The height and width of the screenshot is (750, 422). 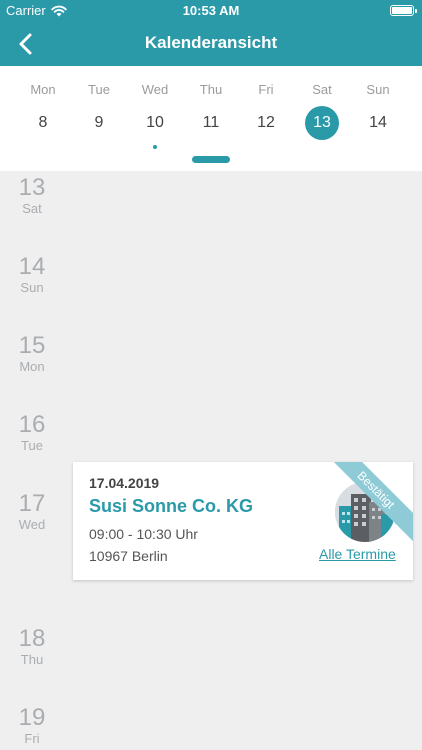 What do you see at coordinates (211, 159) in the screenshot?
I see `week-collapse-handle` at bounding box center [211, 159].